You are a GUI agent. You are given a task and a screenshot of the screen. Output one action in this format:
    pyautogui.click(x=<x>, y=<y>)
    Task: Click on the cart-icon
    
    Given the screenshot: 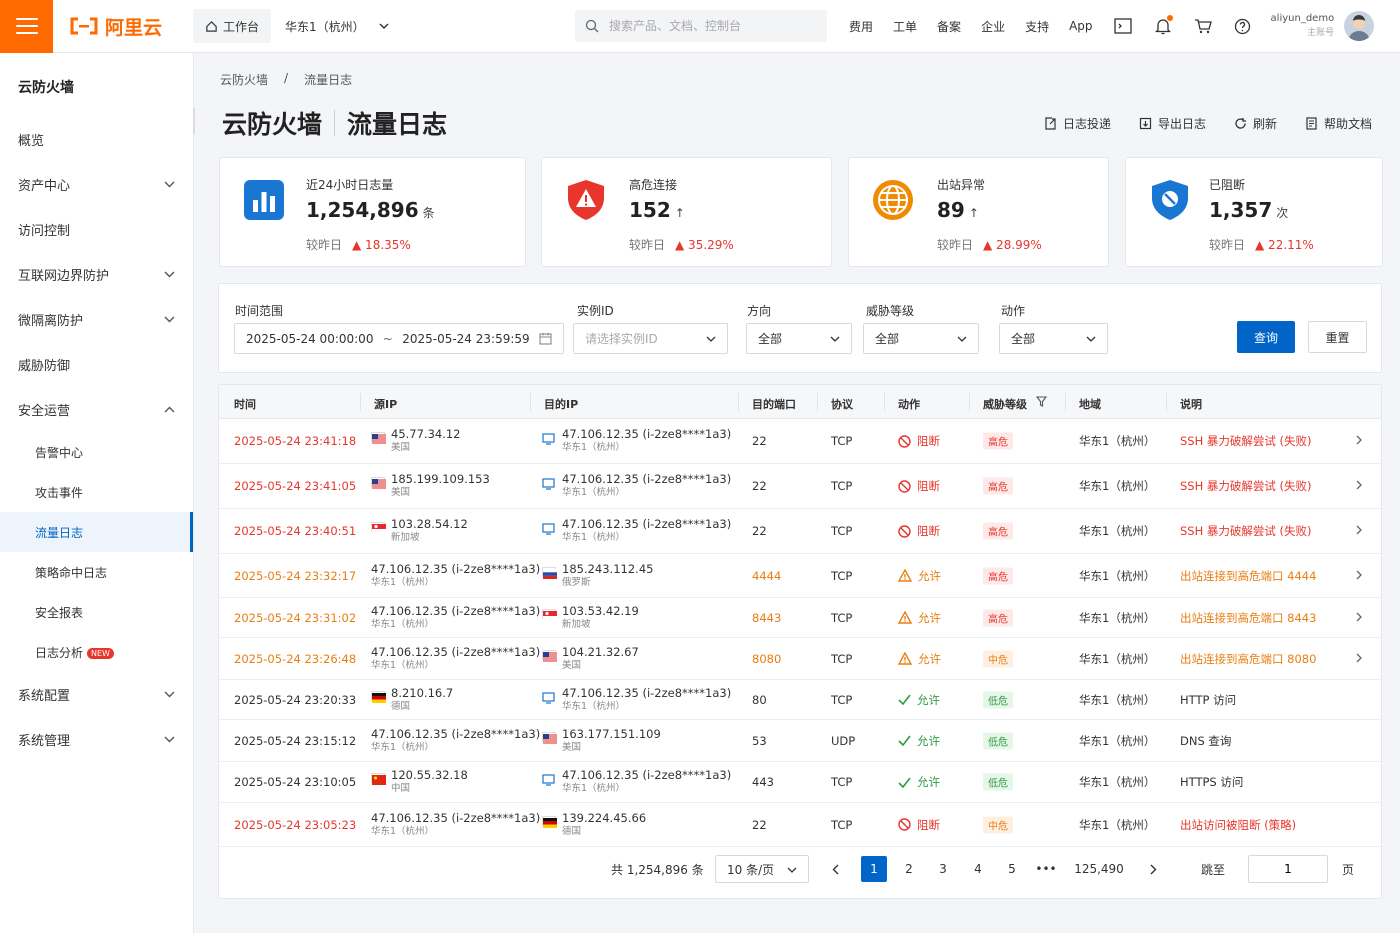 What is the action you would take?
    pyautogui.click(x=1203, y=26)
    